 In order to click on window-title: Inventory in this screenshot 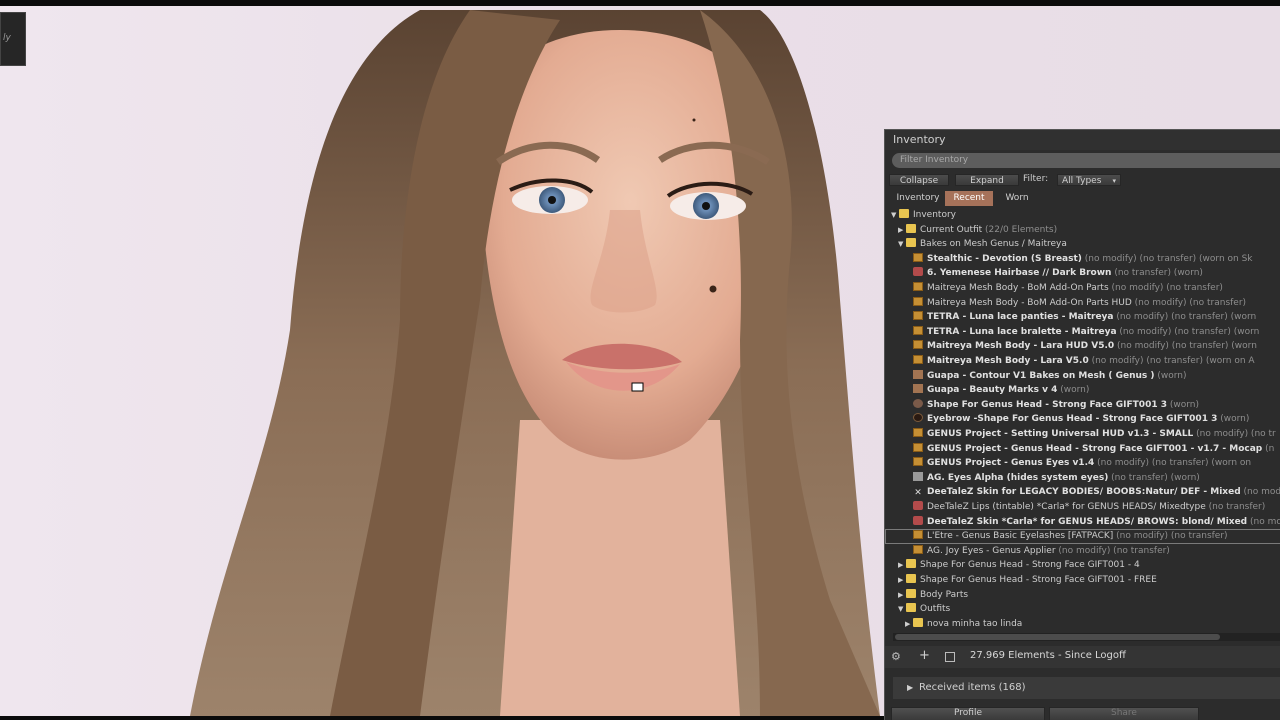, I will do `click(1082, 140)`.